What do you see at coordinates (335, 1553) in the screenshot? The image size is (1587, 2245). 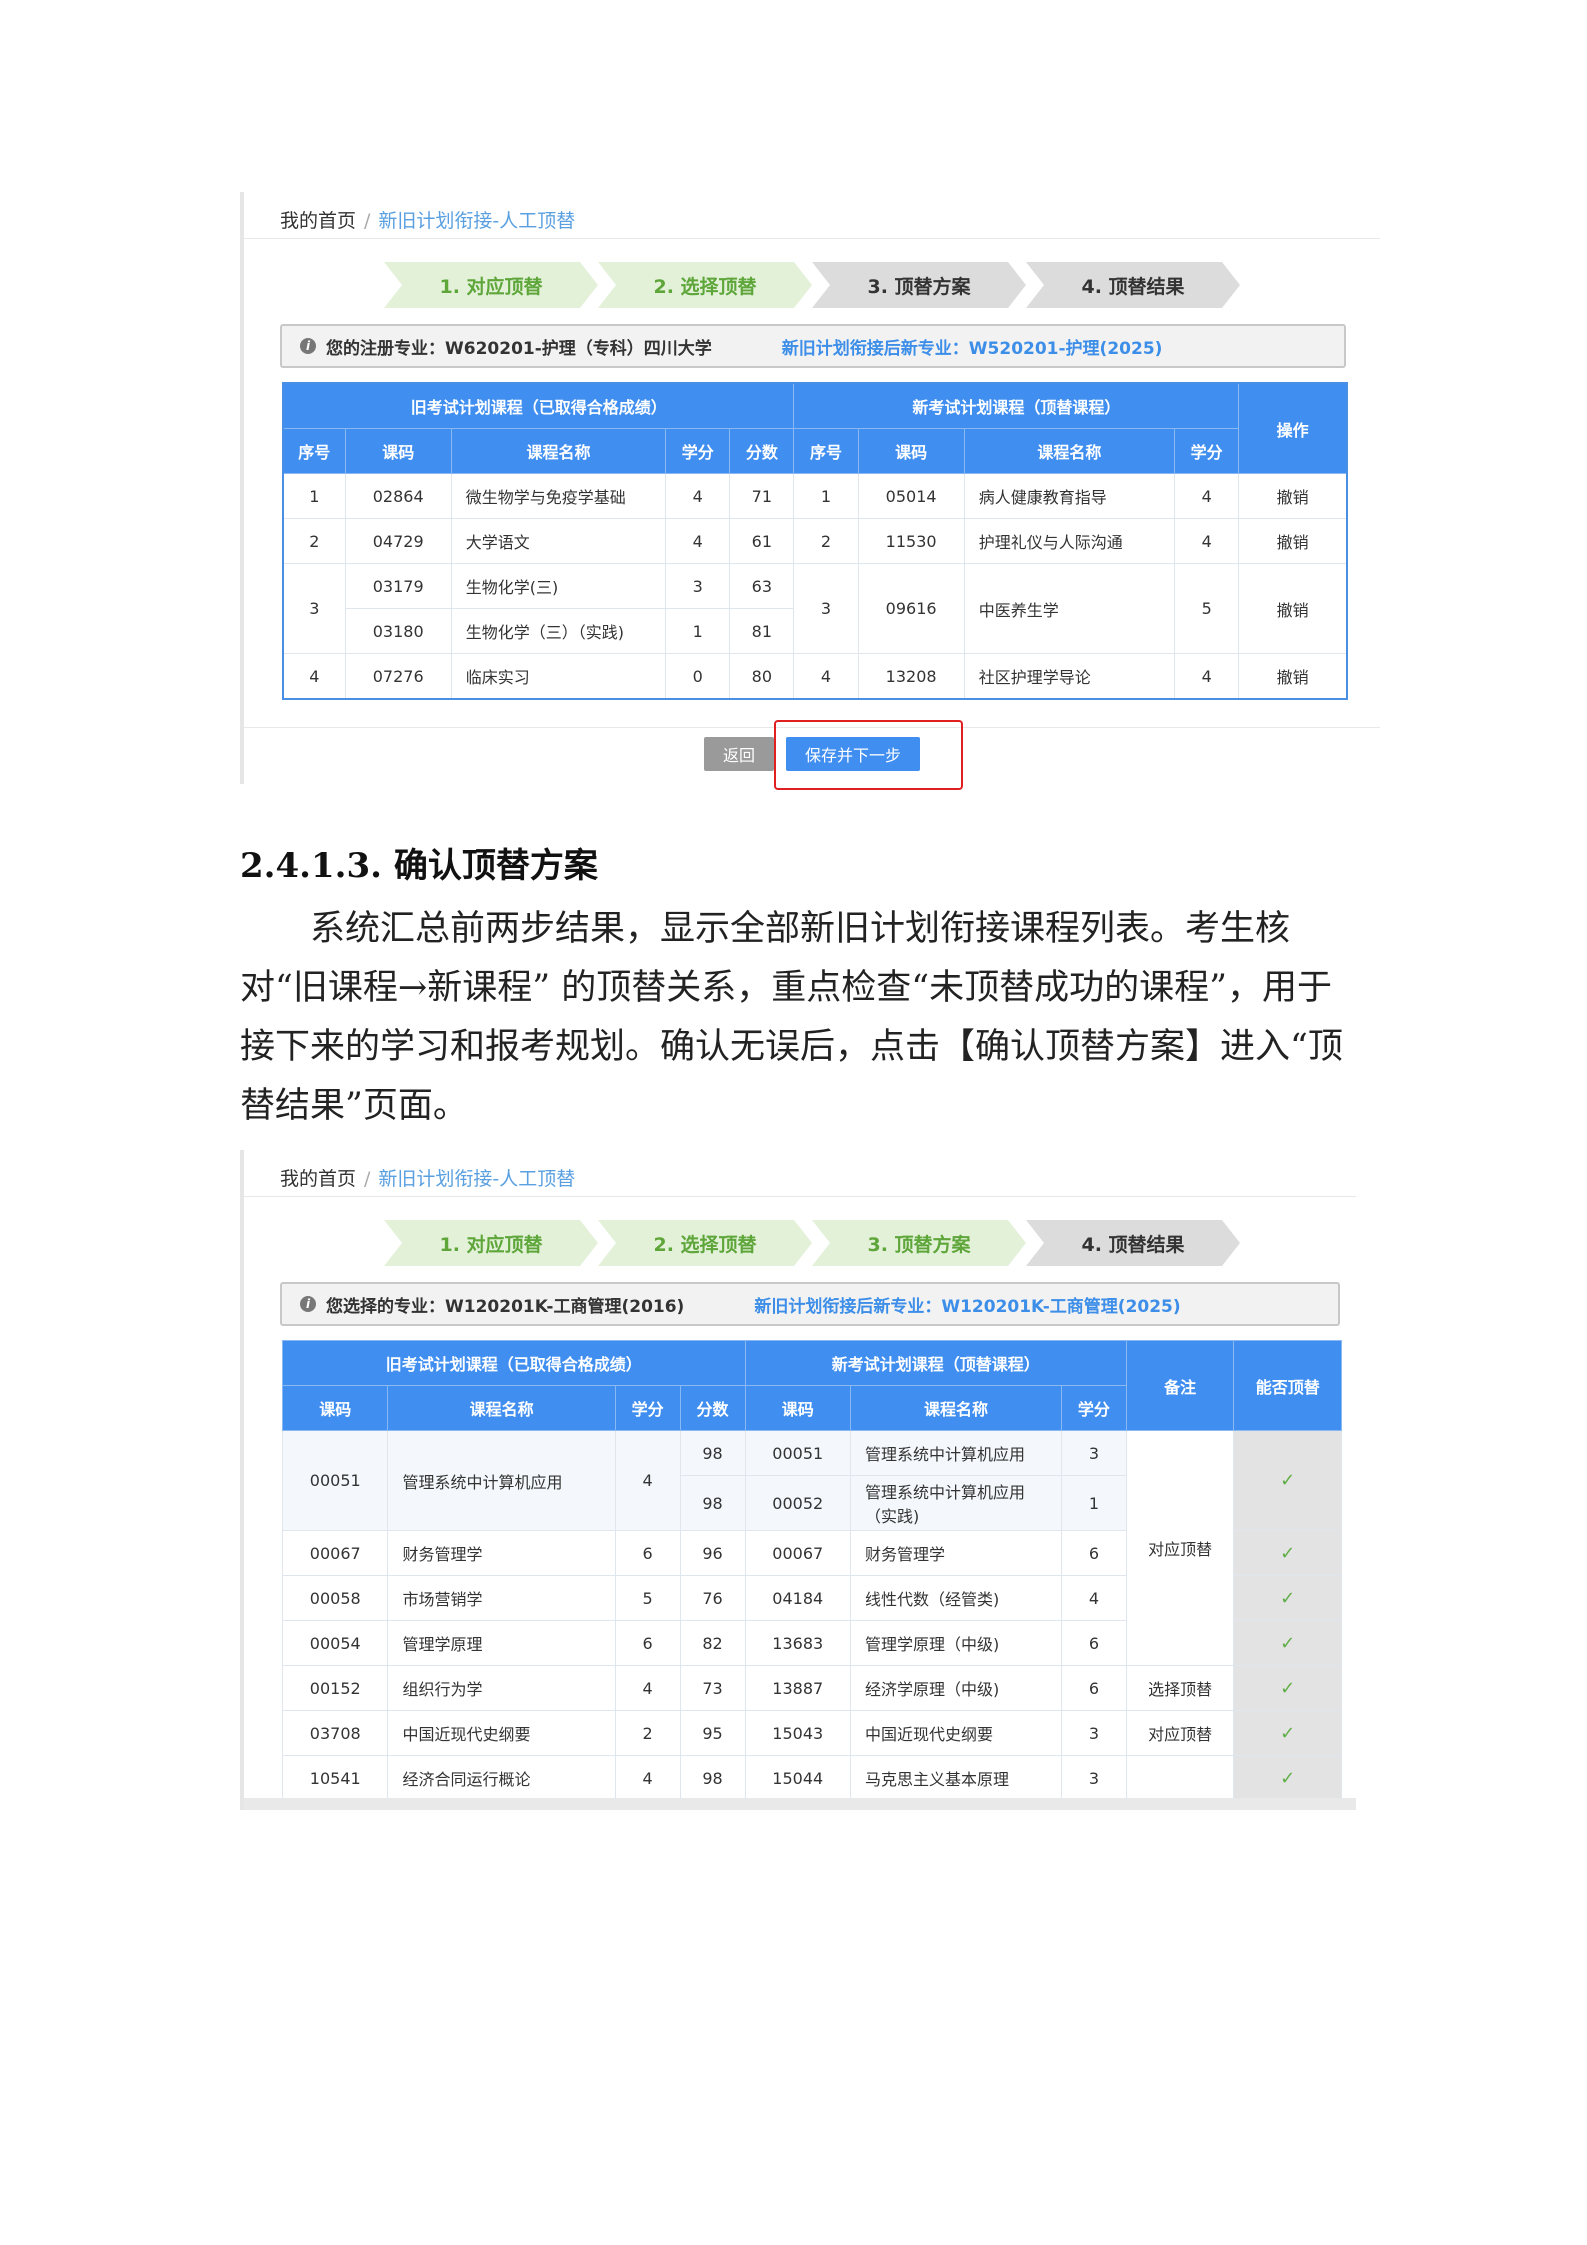 I see `old-code: 00067` at bounding box center [335, 1553].